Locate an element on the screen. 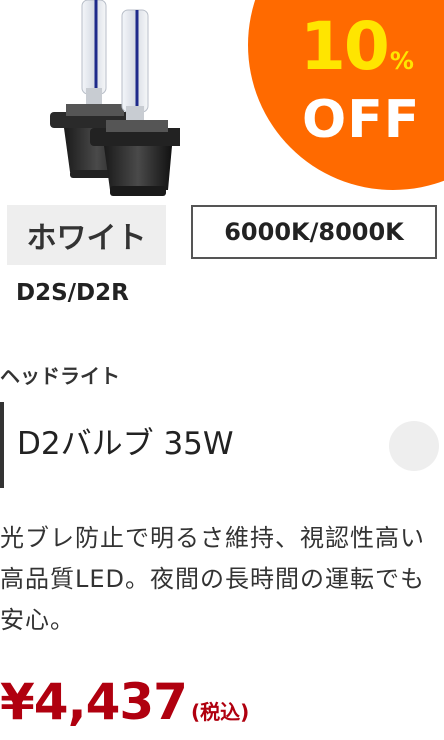  temperature-chip: 6000K/8000K is located at coordinates (314, 232).